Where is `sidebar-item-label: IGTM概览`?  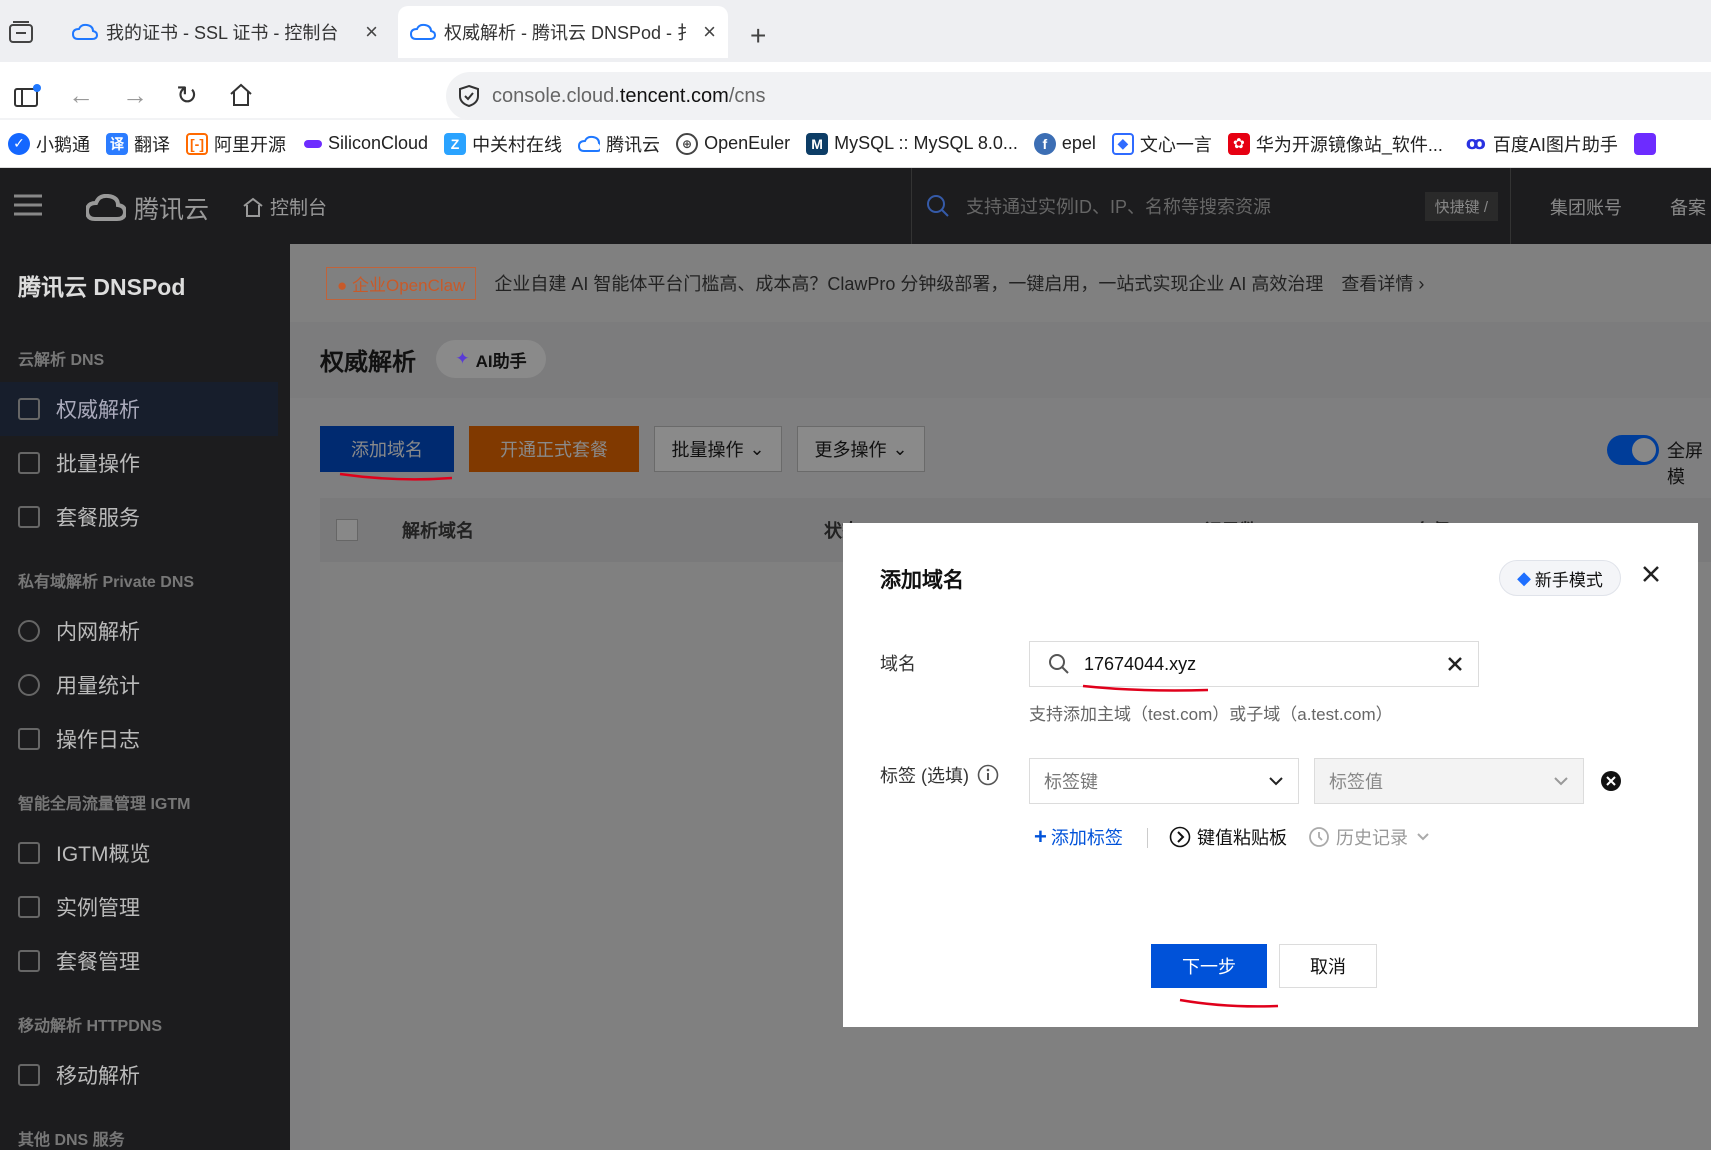 sidebar-item-label: IGTM概览 is located at coordinates (103, 854).